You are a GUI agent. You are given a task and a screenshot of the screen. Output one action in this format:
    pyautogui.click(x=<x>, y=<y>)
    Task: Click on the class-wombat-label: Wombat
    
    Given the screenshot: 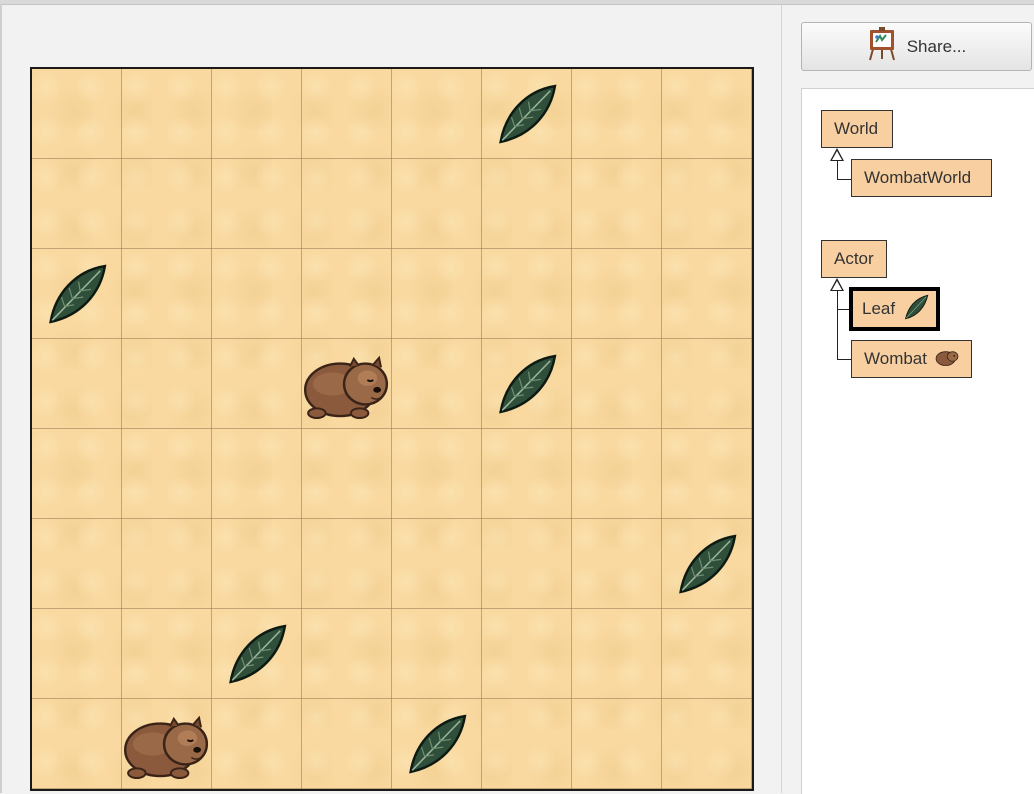 What is the action you would take?
    pyautogui.click(x=895, y=358)
    